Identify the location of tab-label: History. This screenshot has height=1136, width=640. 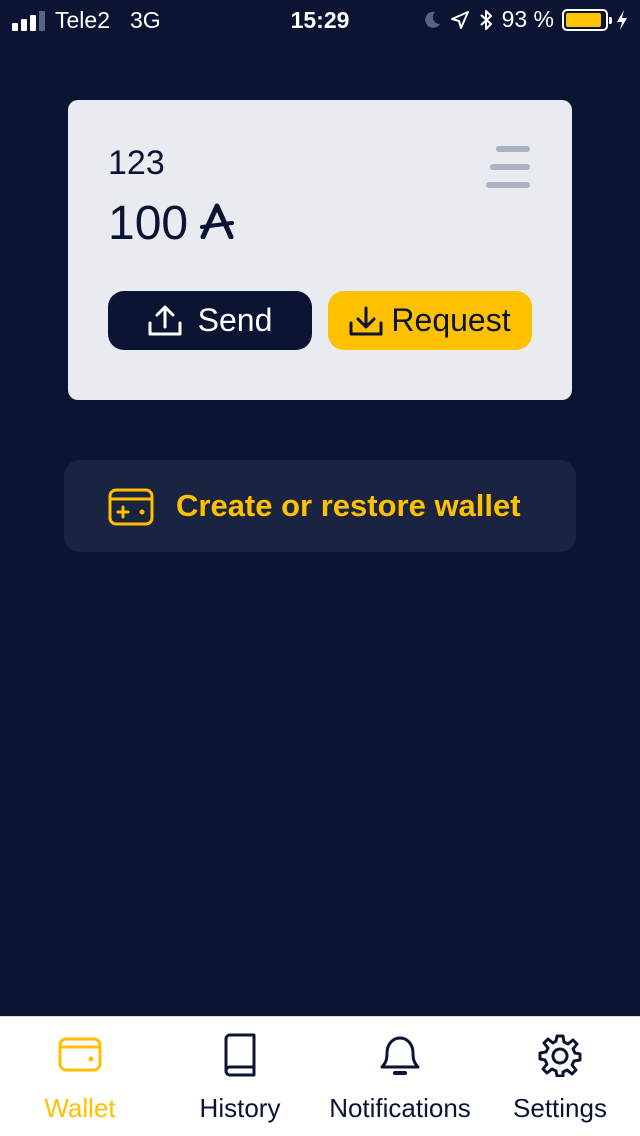
(240, 1108).